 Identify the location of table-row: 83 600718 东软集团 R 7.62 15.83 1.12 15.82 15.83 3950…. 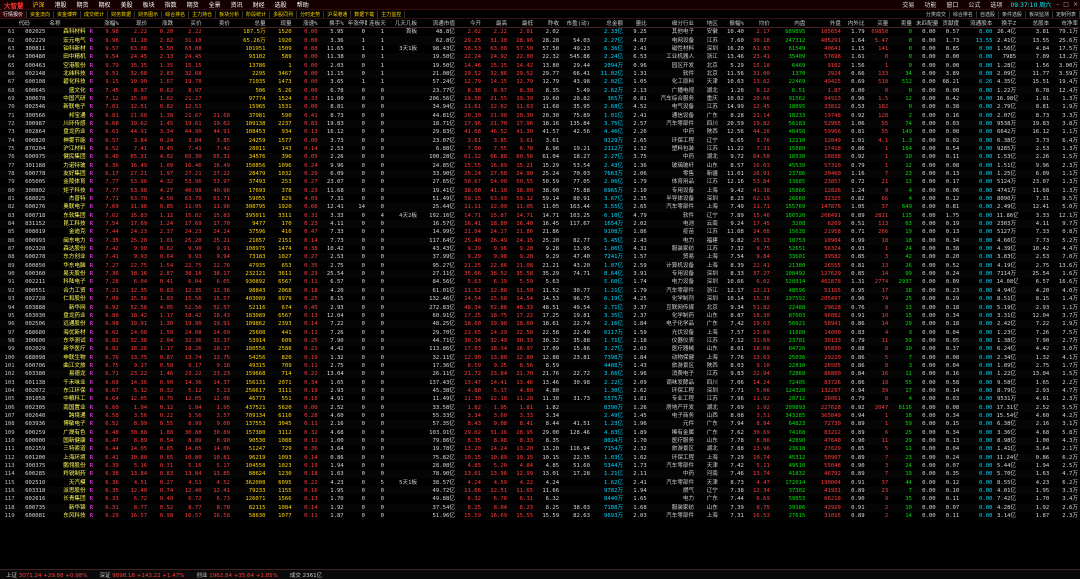
(540, 216).